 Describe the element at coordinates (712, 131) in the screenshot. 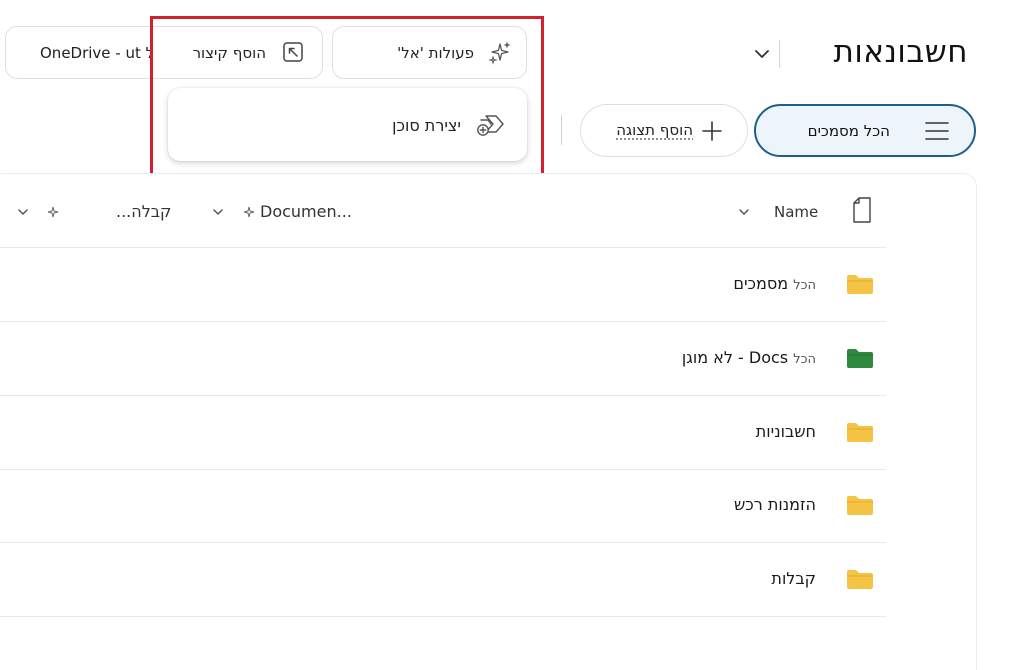

I see `plus-icon` at that location.